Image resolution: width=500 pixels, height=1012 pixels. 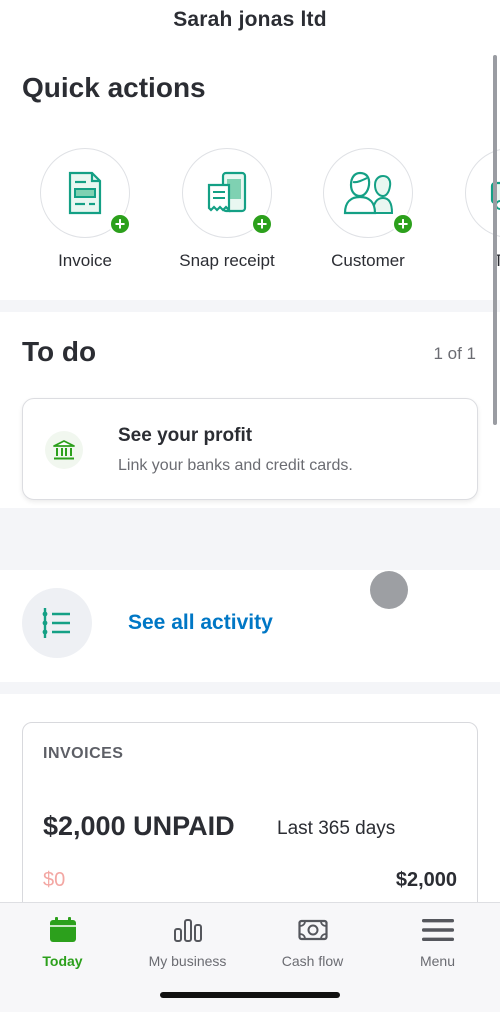 I want to click on nav-my-business: My business, so click(x=187, y=941).